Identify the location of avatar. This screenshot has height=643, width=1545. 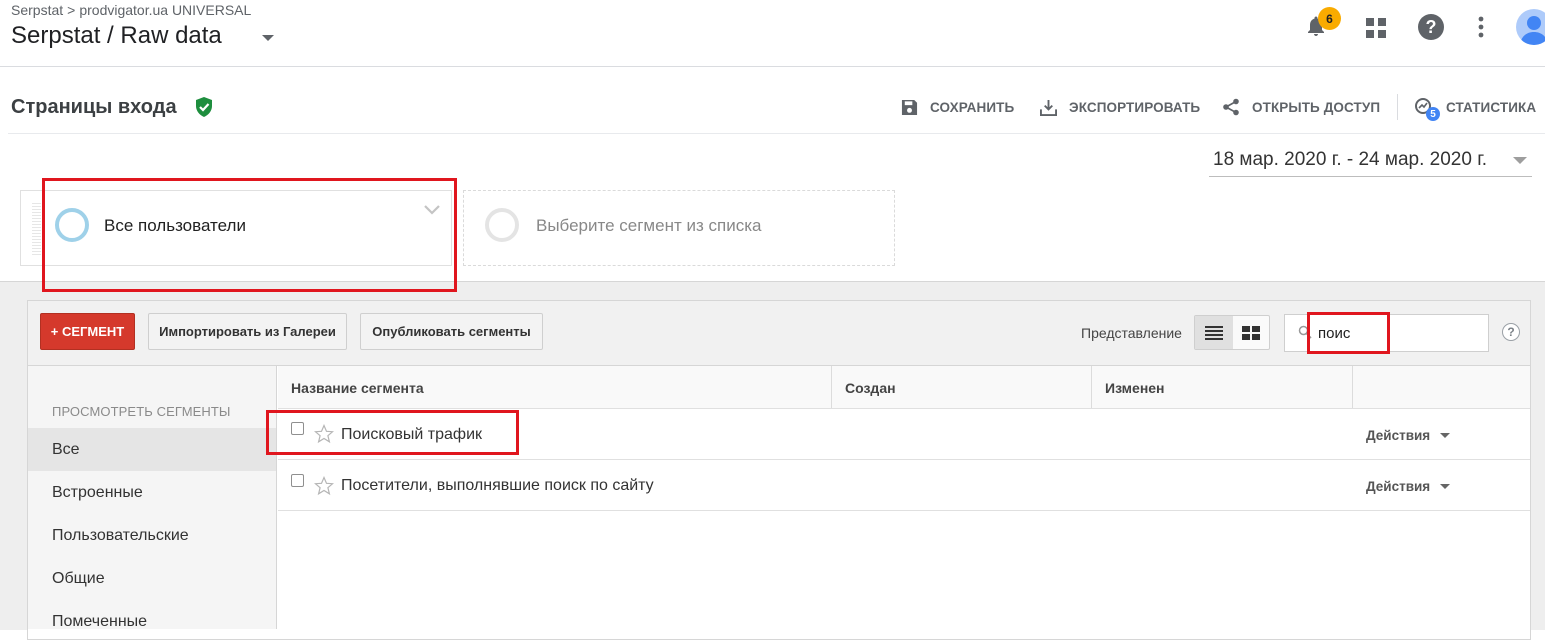
(1530, 27).